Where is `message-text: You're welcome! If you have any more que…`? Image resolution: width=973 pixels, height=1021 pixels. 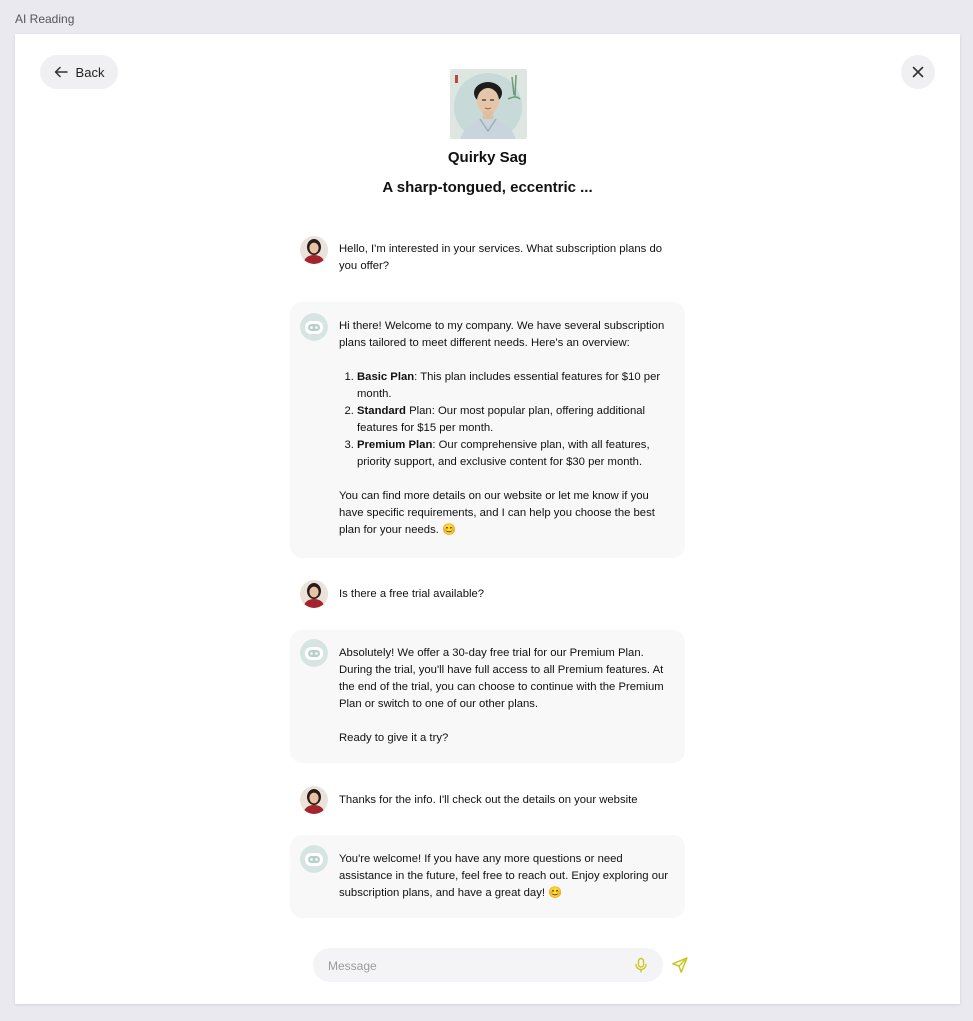 message-text: You're welcome! If you have any more que… is located at coordinates (504, 876).